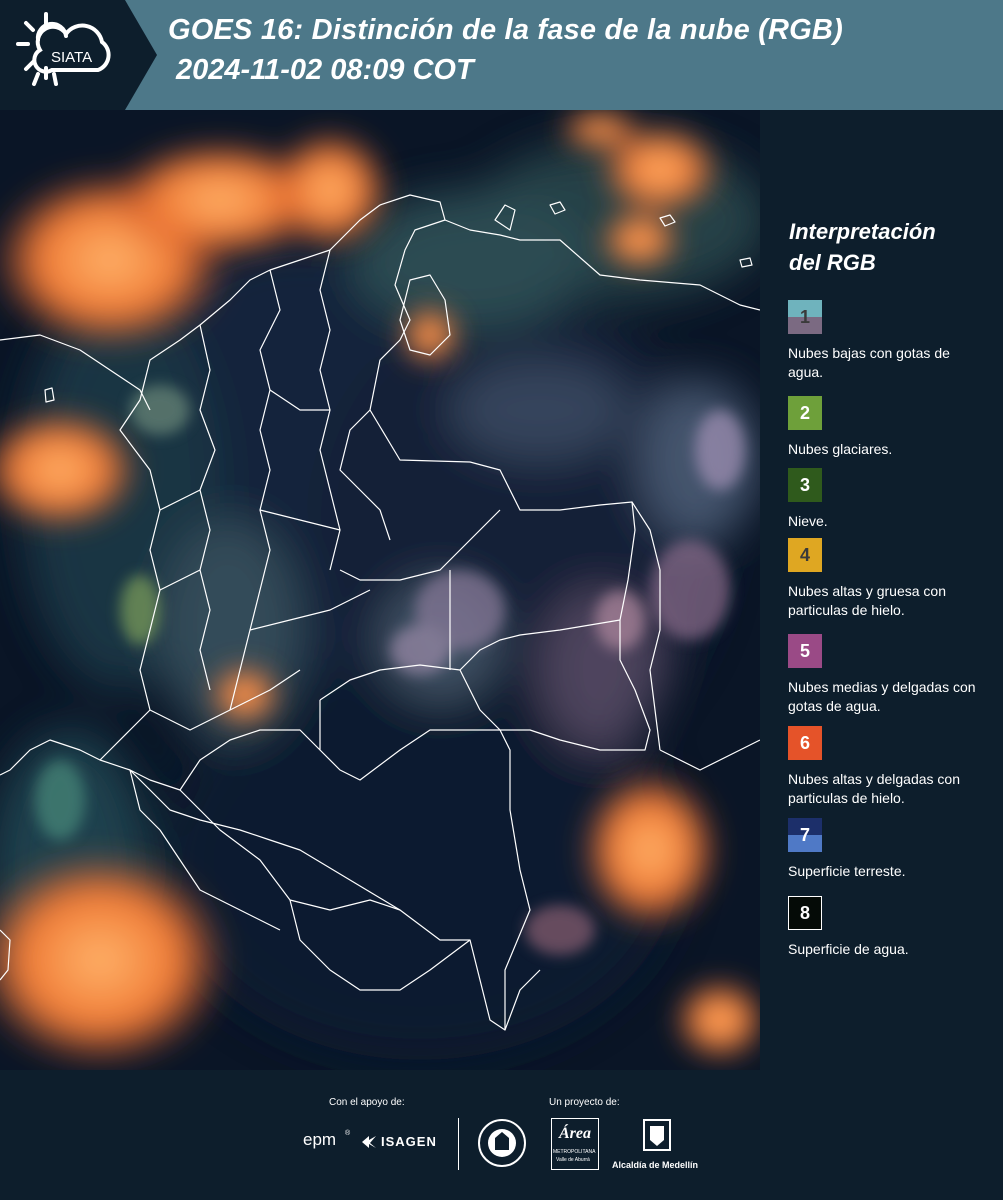  What do you see at coordinates (574, 1152) in the screenshot?
I see `area-logo-subtitle: METROPOLITANA` at bounding box center [574, 1152].